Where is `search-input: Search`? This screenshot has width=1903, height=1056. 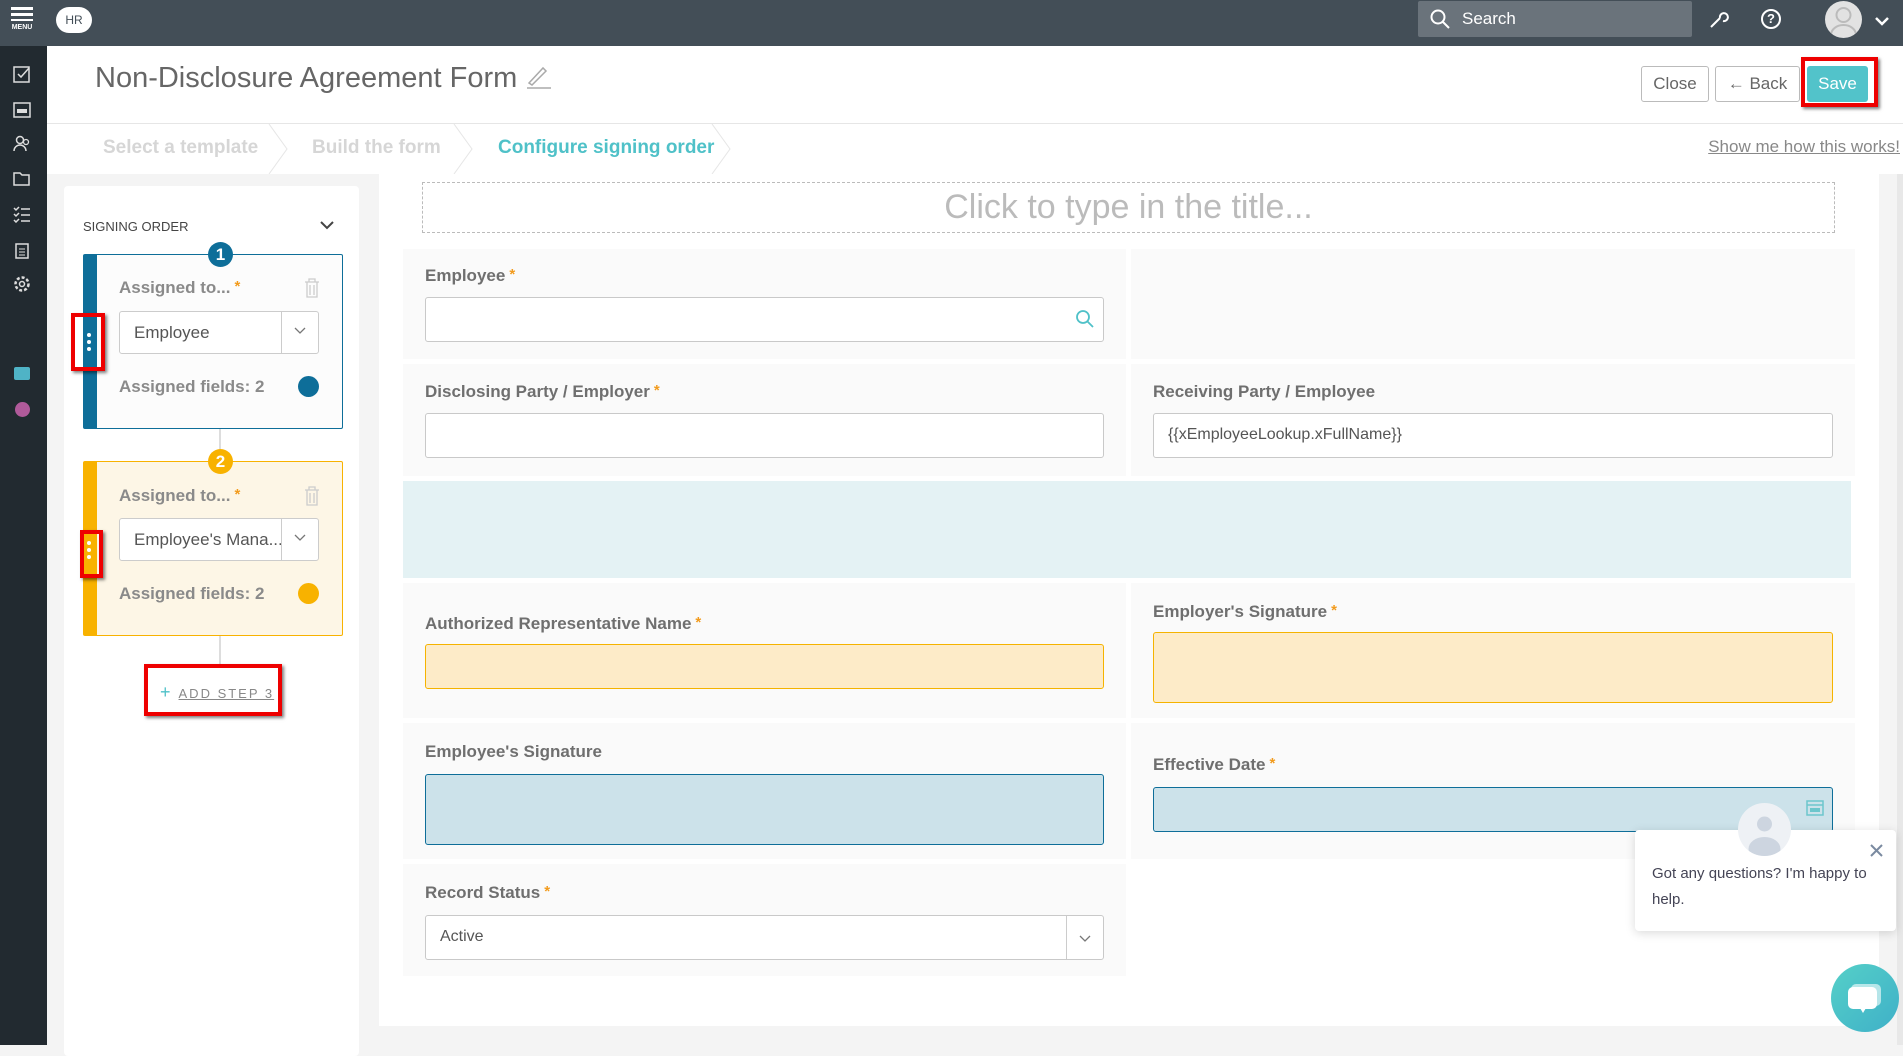
search-input: Search is located at coordinates (1555, 19).